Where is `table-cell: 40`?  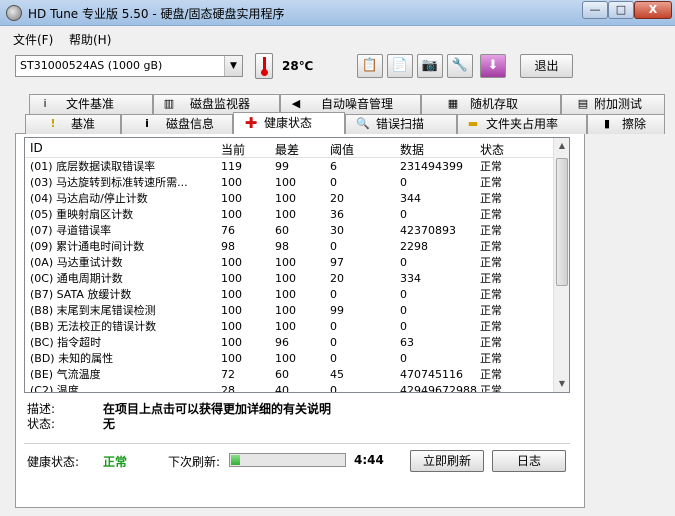
table-cell: 40 is located at coordinates (282, 388).